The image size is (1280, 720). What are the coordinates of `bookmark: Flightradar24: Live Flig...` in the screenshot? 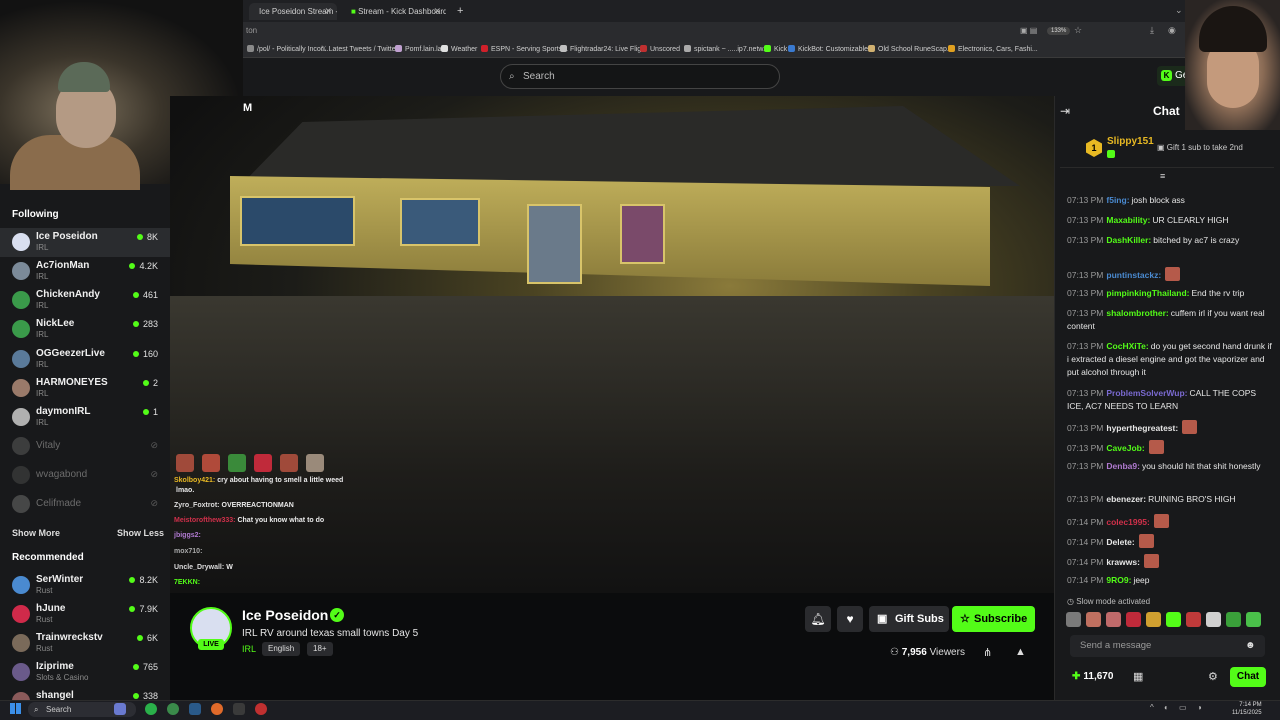 It's located at (603, 49).